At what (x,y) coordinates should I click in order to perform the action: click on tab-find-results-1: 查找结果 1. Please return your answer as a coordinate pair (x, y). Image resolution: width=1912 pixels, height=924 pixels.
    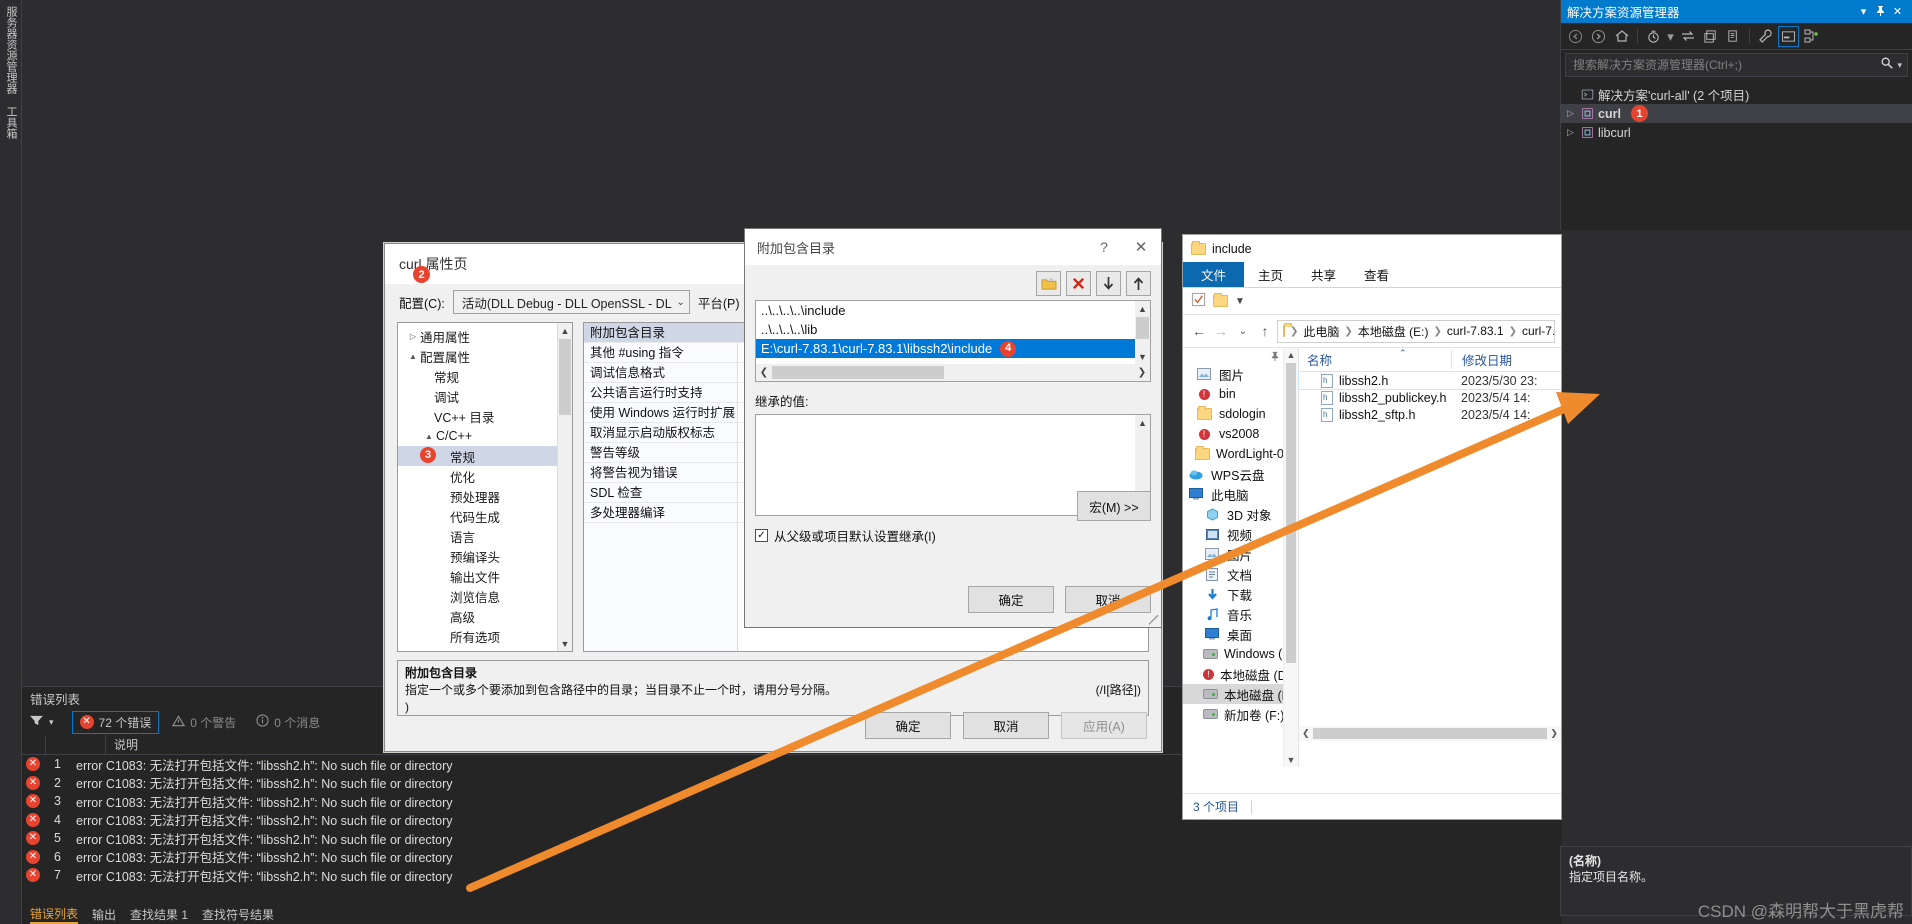
    Looking at the image, I should click on (159, 914).